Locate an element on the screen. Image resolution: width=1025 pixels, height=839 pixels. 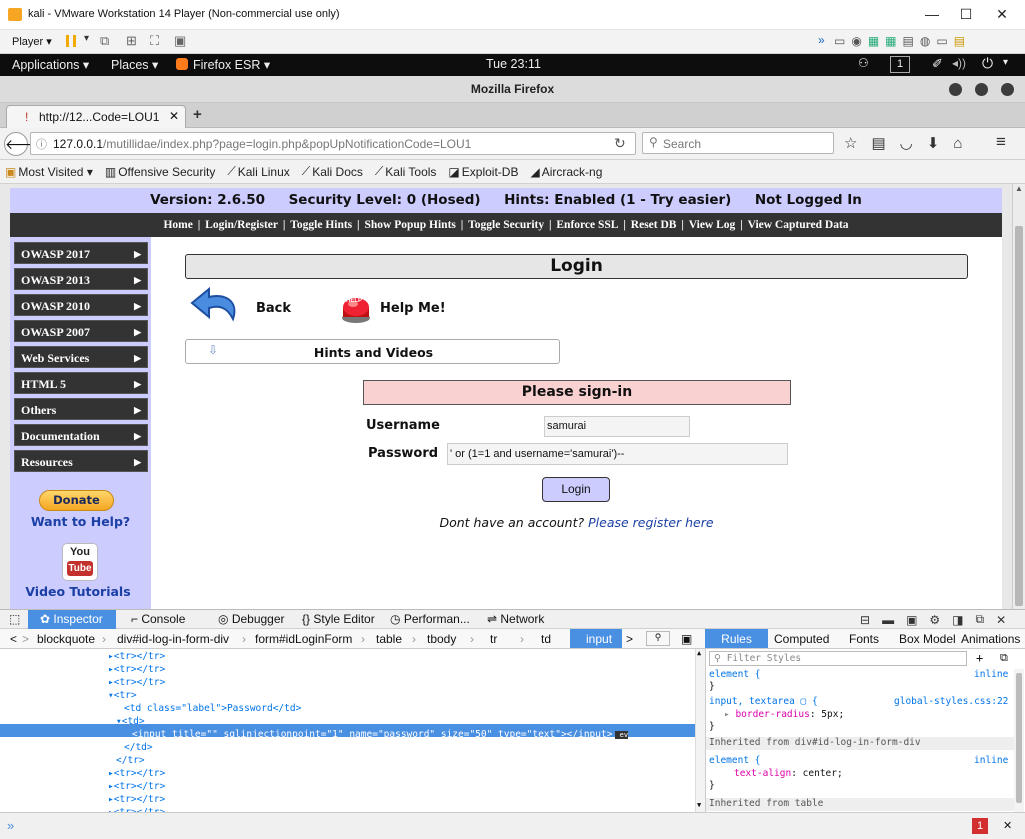
nav-view-captured-data: View Captured Data is located at coordinates (798, 225).